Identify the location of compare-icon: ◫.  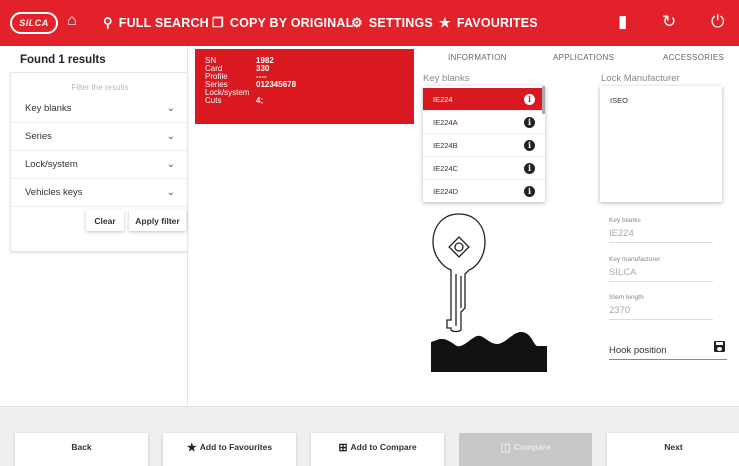
(505, 447).